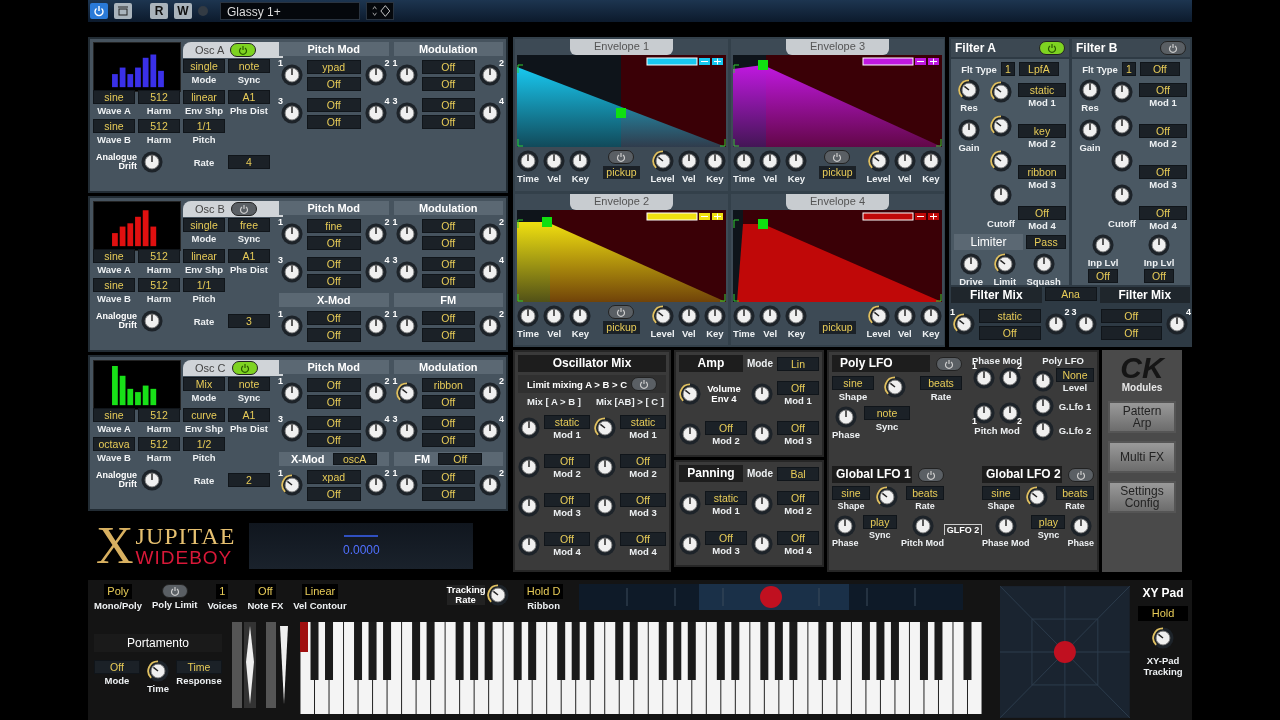 The height and width of the screenshot is (720, 1280). I want to click on piano-keyboard, so click(641, 668).